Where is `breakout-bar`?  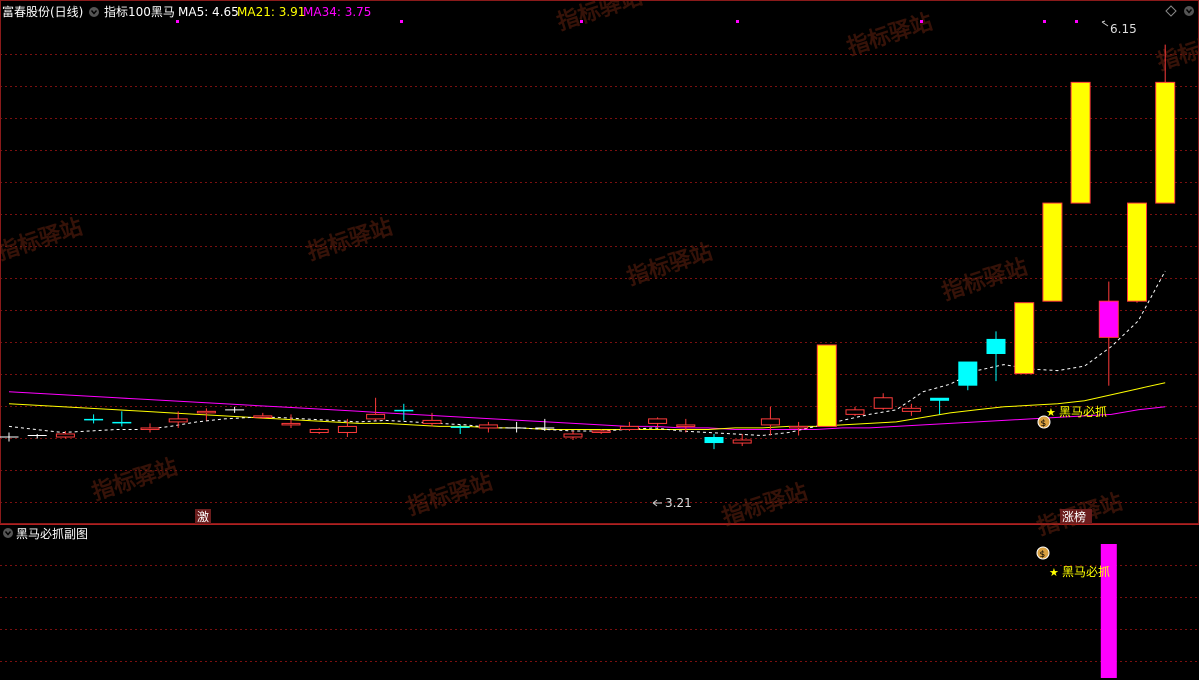 breakout-bar is located at coordinates (1108, 319).